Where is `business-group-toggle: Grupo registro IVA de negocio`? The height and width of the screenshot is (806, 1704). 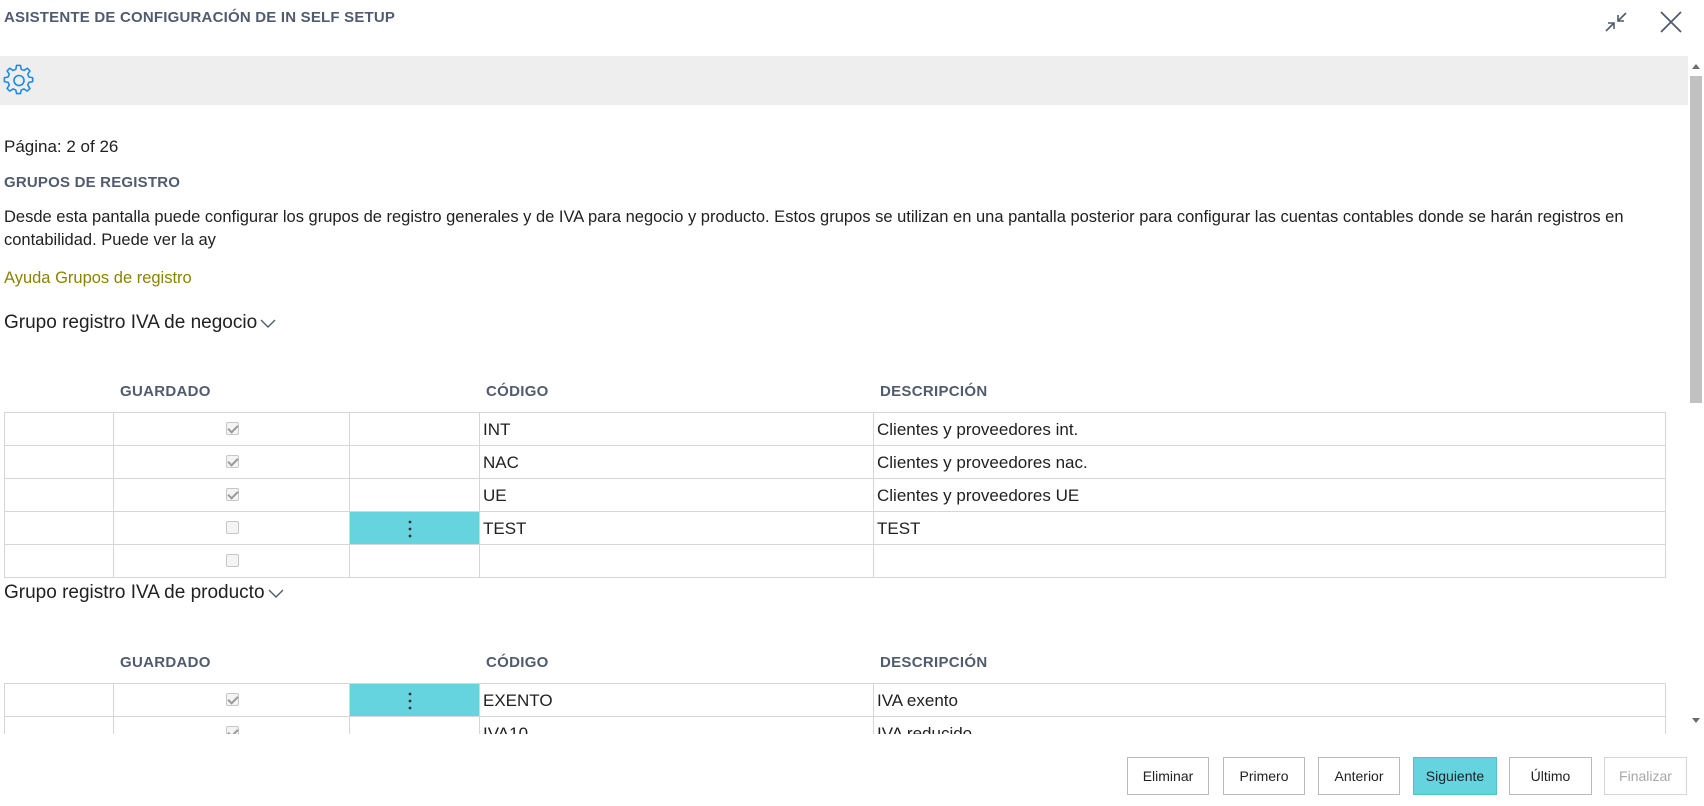
business-group-toggle: Grupo registro IVA de negocio is located at coordinates (140, 323).